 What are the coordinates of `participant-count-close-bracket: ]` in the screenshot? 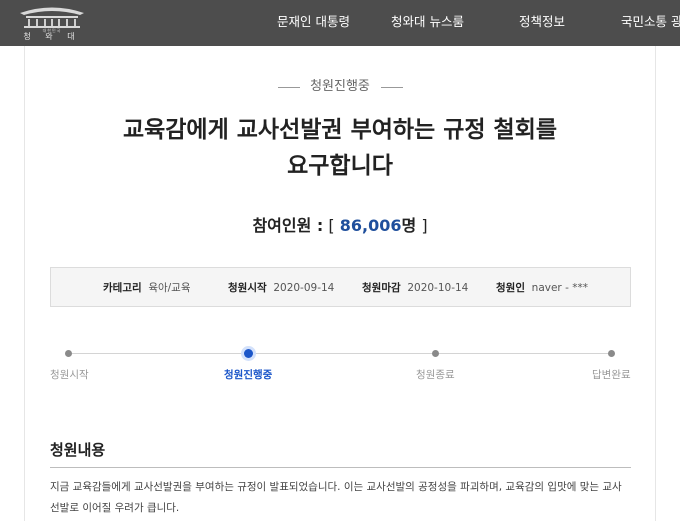 It's located at (424, 225).